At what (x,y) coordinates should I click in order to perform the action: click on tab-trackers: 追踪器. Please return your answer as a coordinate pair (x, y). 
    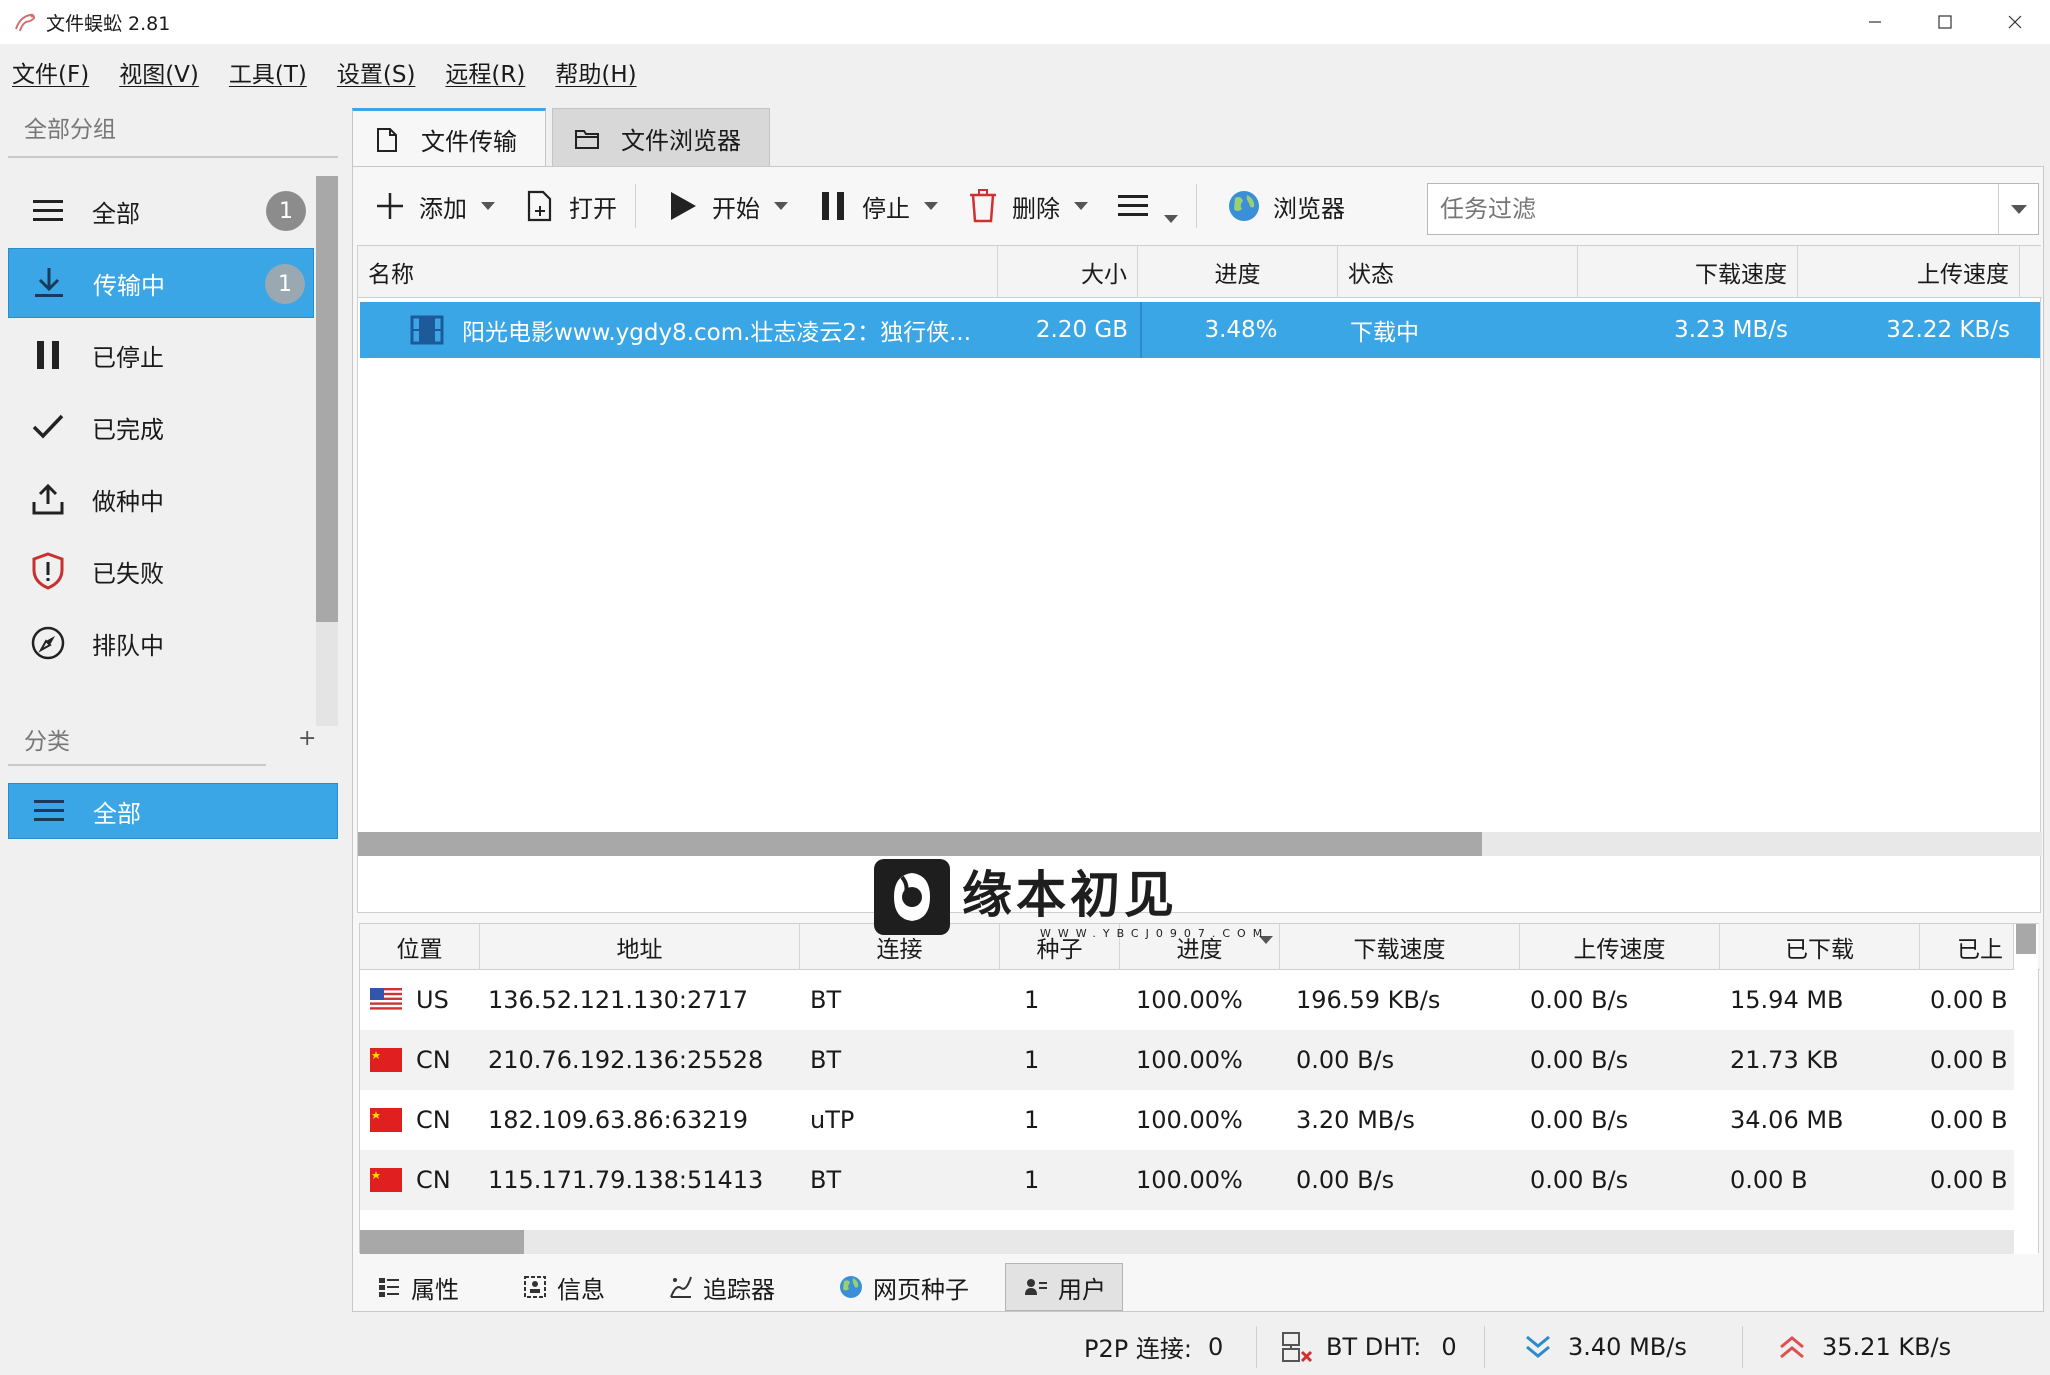
    Looking at the image, I should click on (721, 1287).